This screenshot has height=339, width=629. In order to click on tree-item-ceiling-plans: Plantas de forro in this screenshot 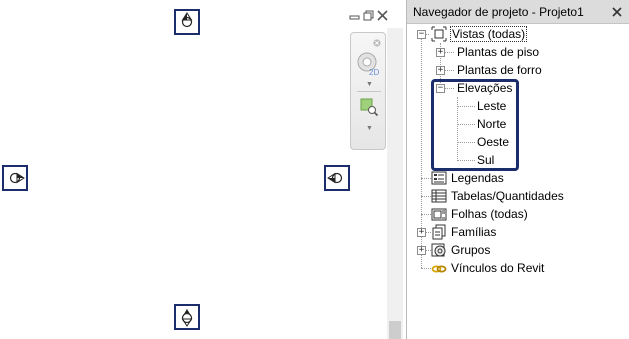, I will do `click(499, 70)`.